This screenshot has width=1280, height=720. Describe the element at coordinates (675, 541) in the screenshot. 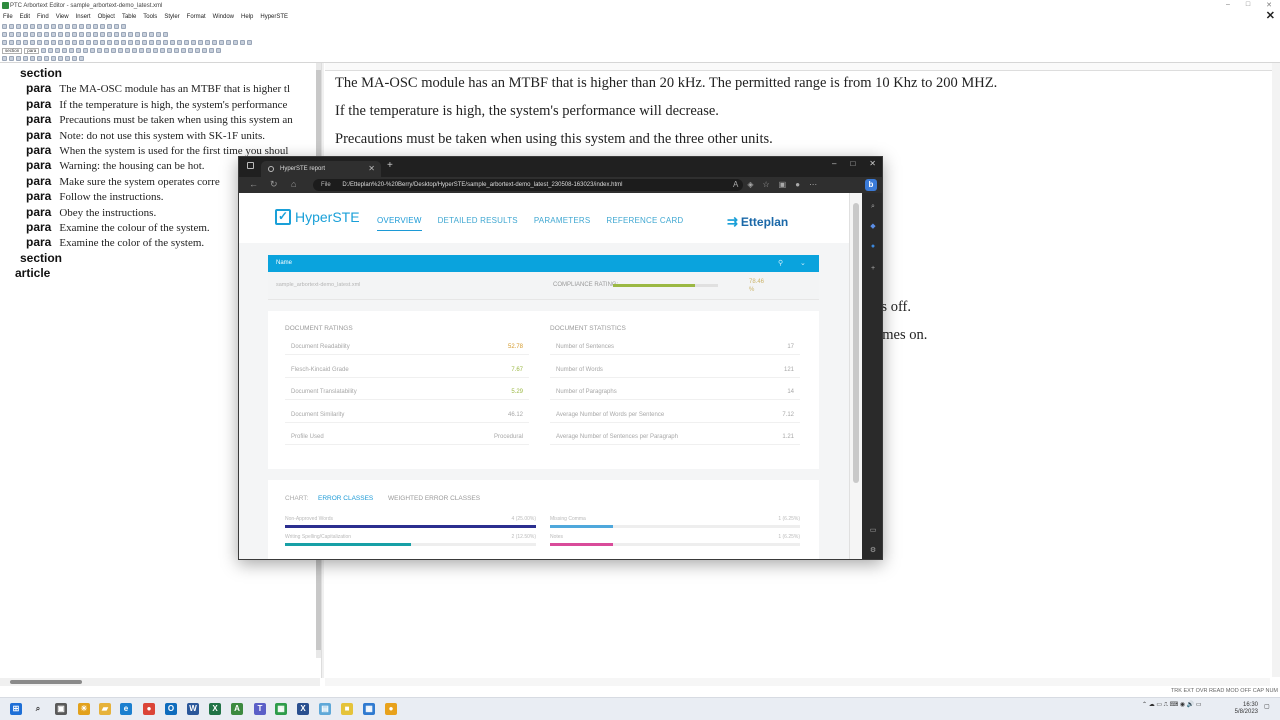

I see `error-class-bar: Notes 1 (6.25%)` at that location.